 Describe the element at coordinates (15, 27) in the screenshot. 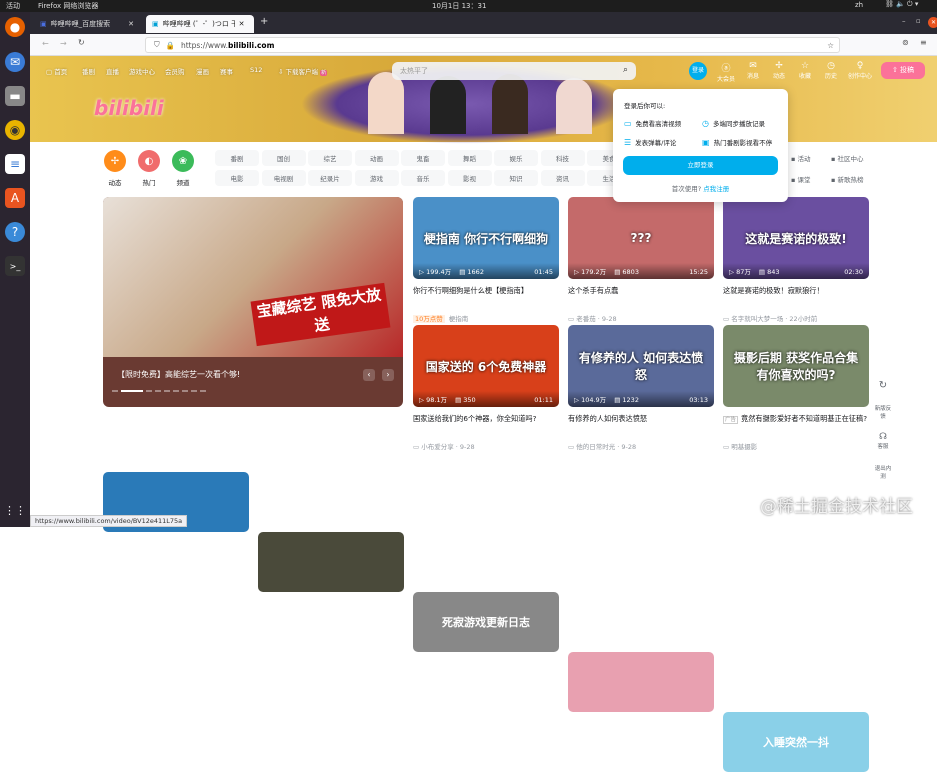

I see `firefox-icon: ●` at that location.